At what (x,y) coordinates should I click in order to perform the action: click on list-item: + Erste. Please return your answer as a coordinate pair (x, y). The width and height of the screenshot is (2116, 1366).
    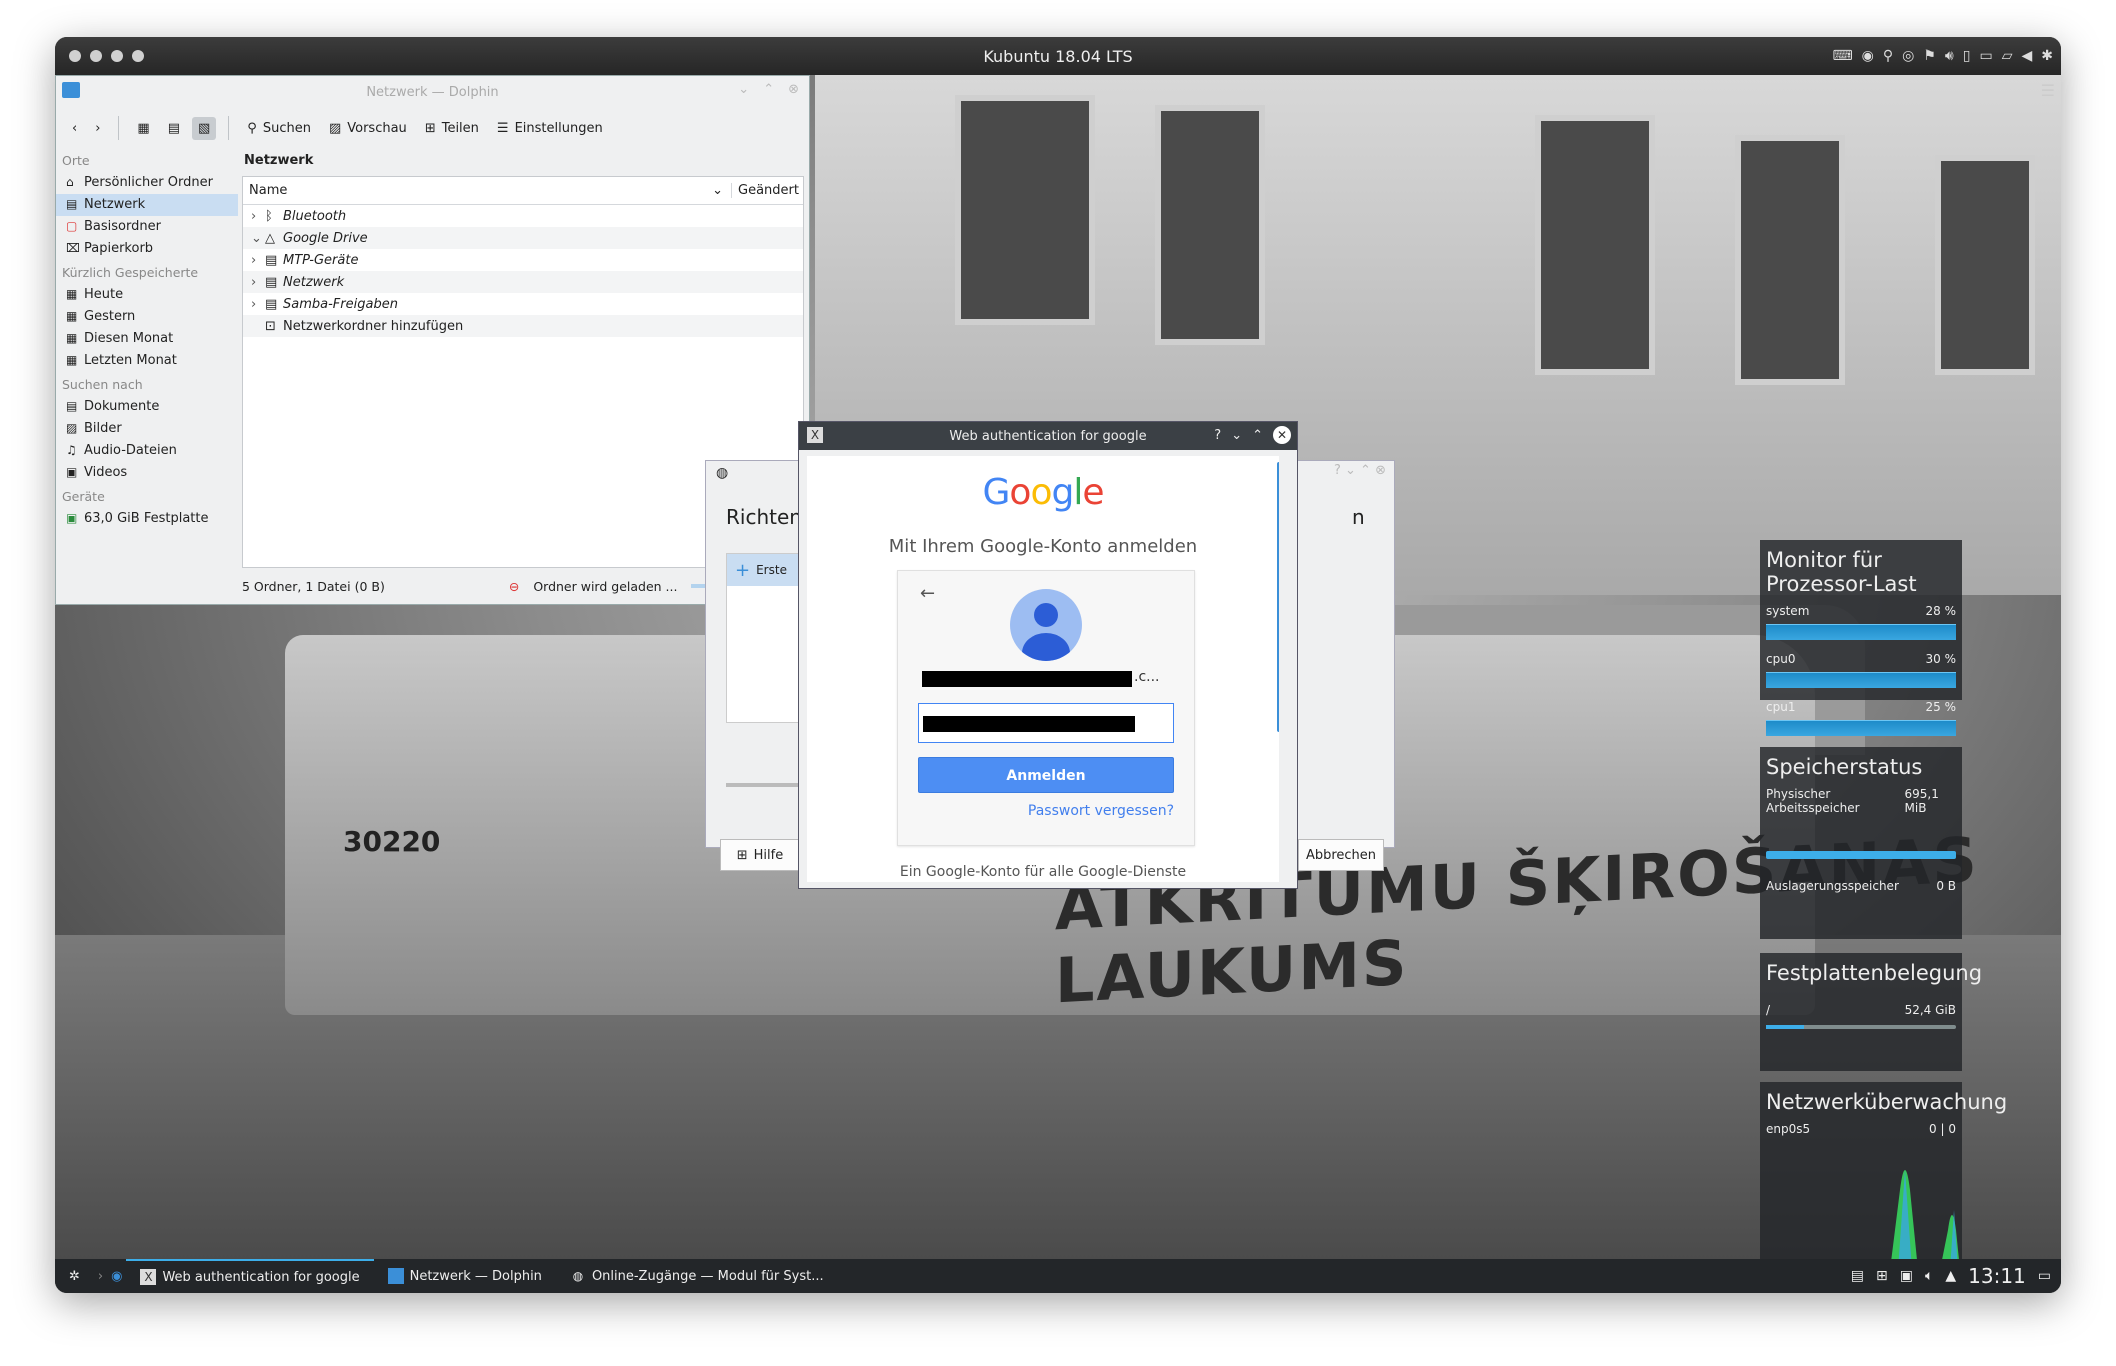
    Looking at the image, I should click on (766, 570).